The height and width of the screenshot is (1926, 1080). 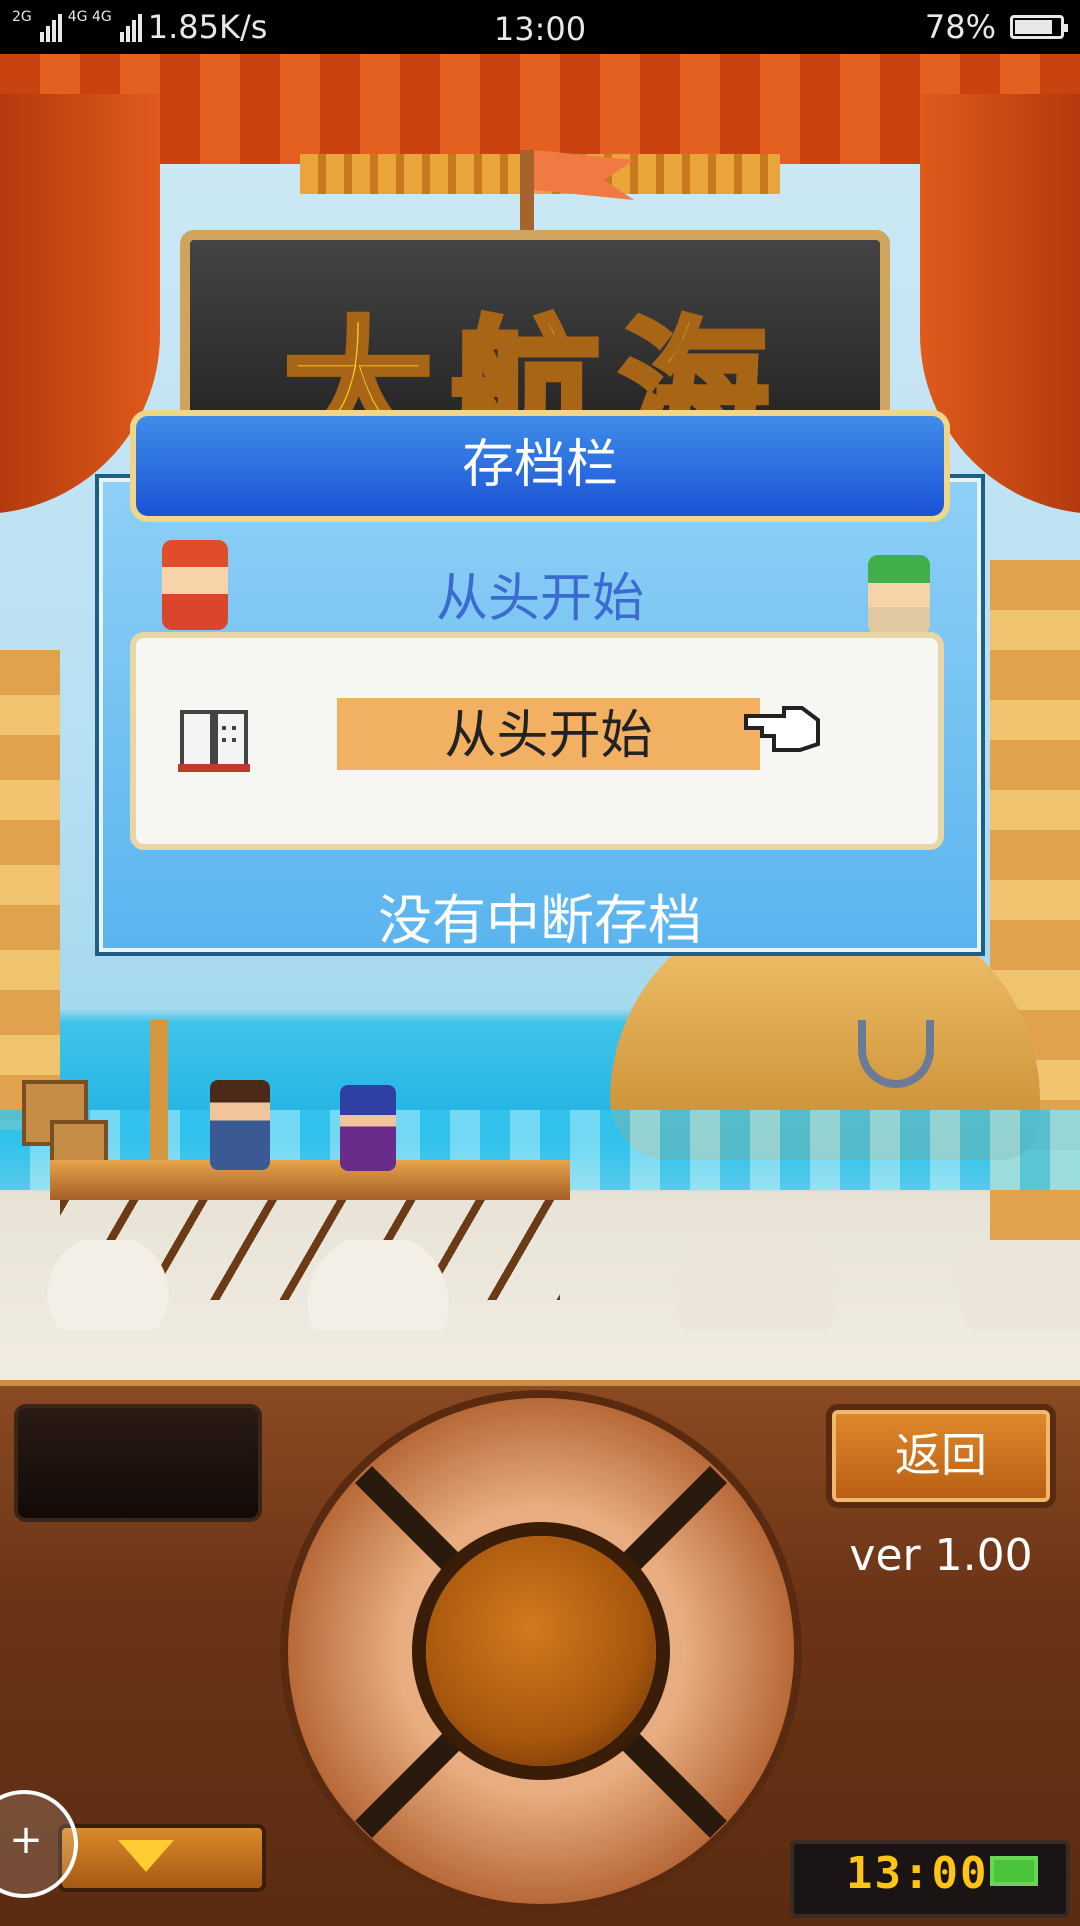 I want to click on curtain-top, so click(x=540, y=109).